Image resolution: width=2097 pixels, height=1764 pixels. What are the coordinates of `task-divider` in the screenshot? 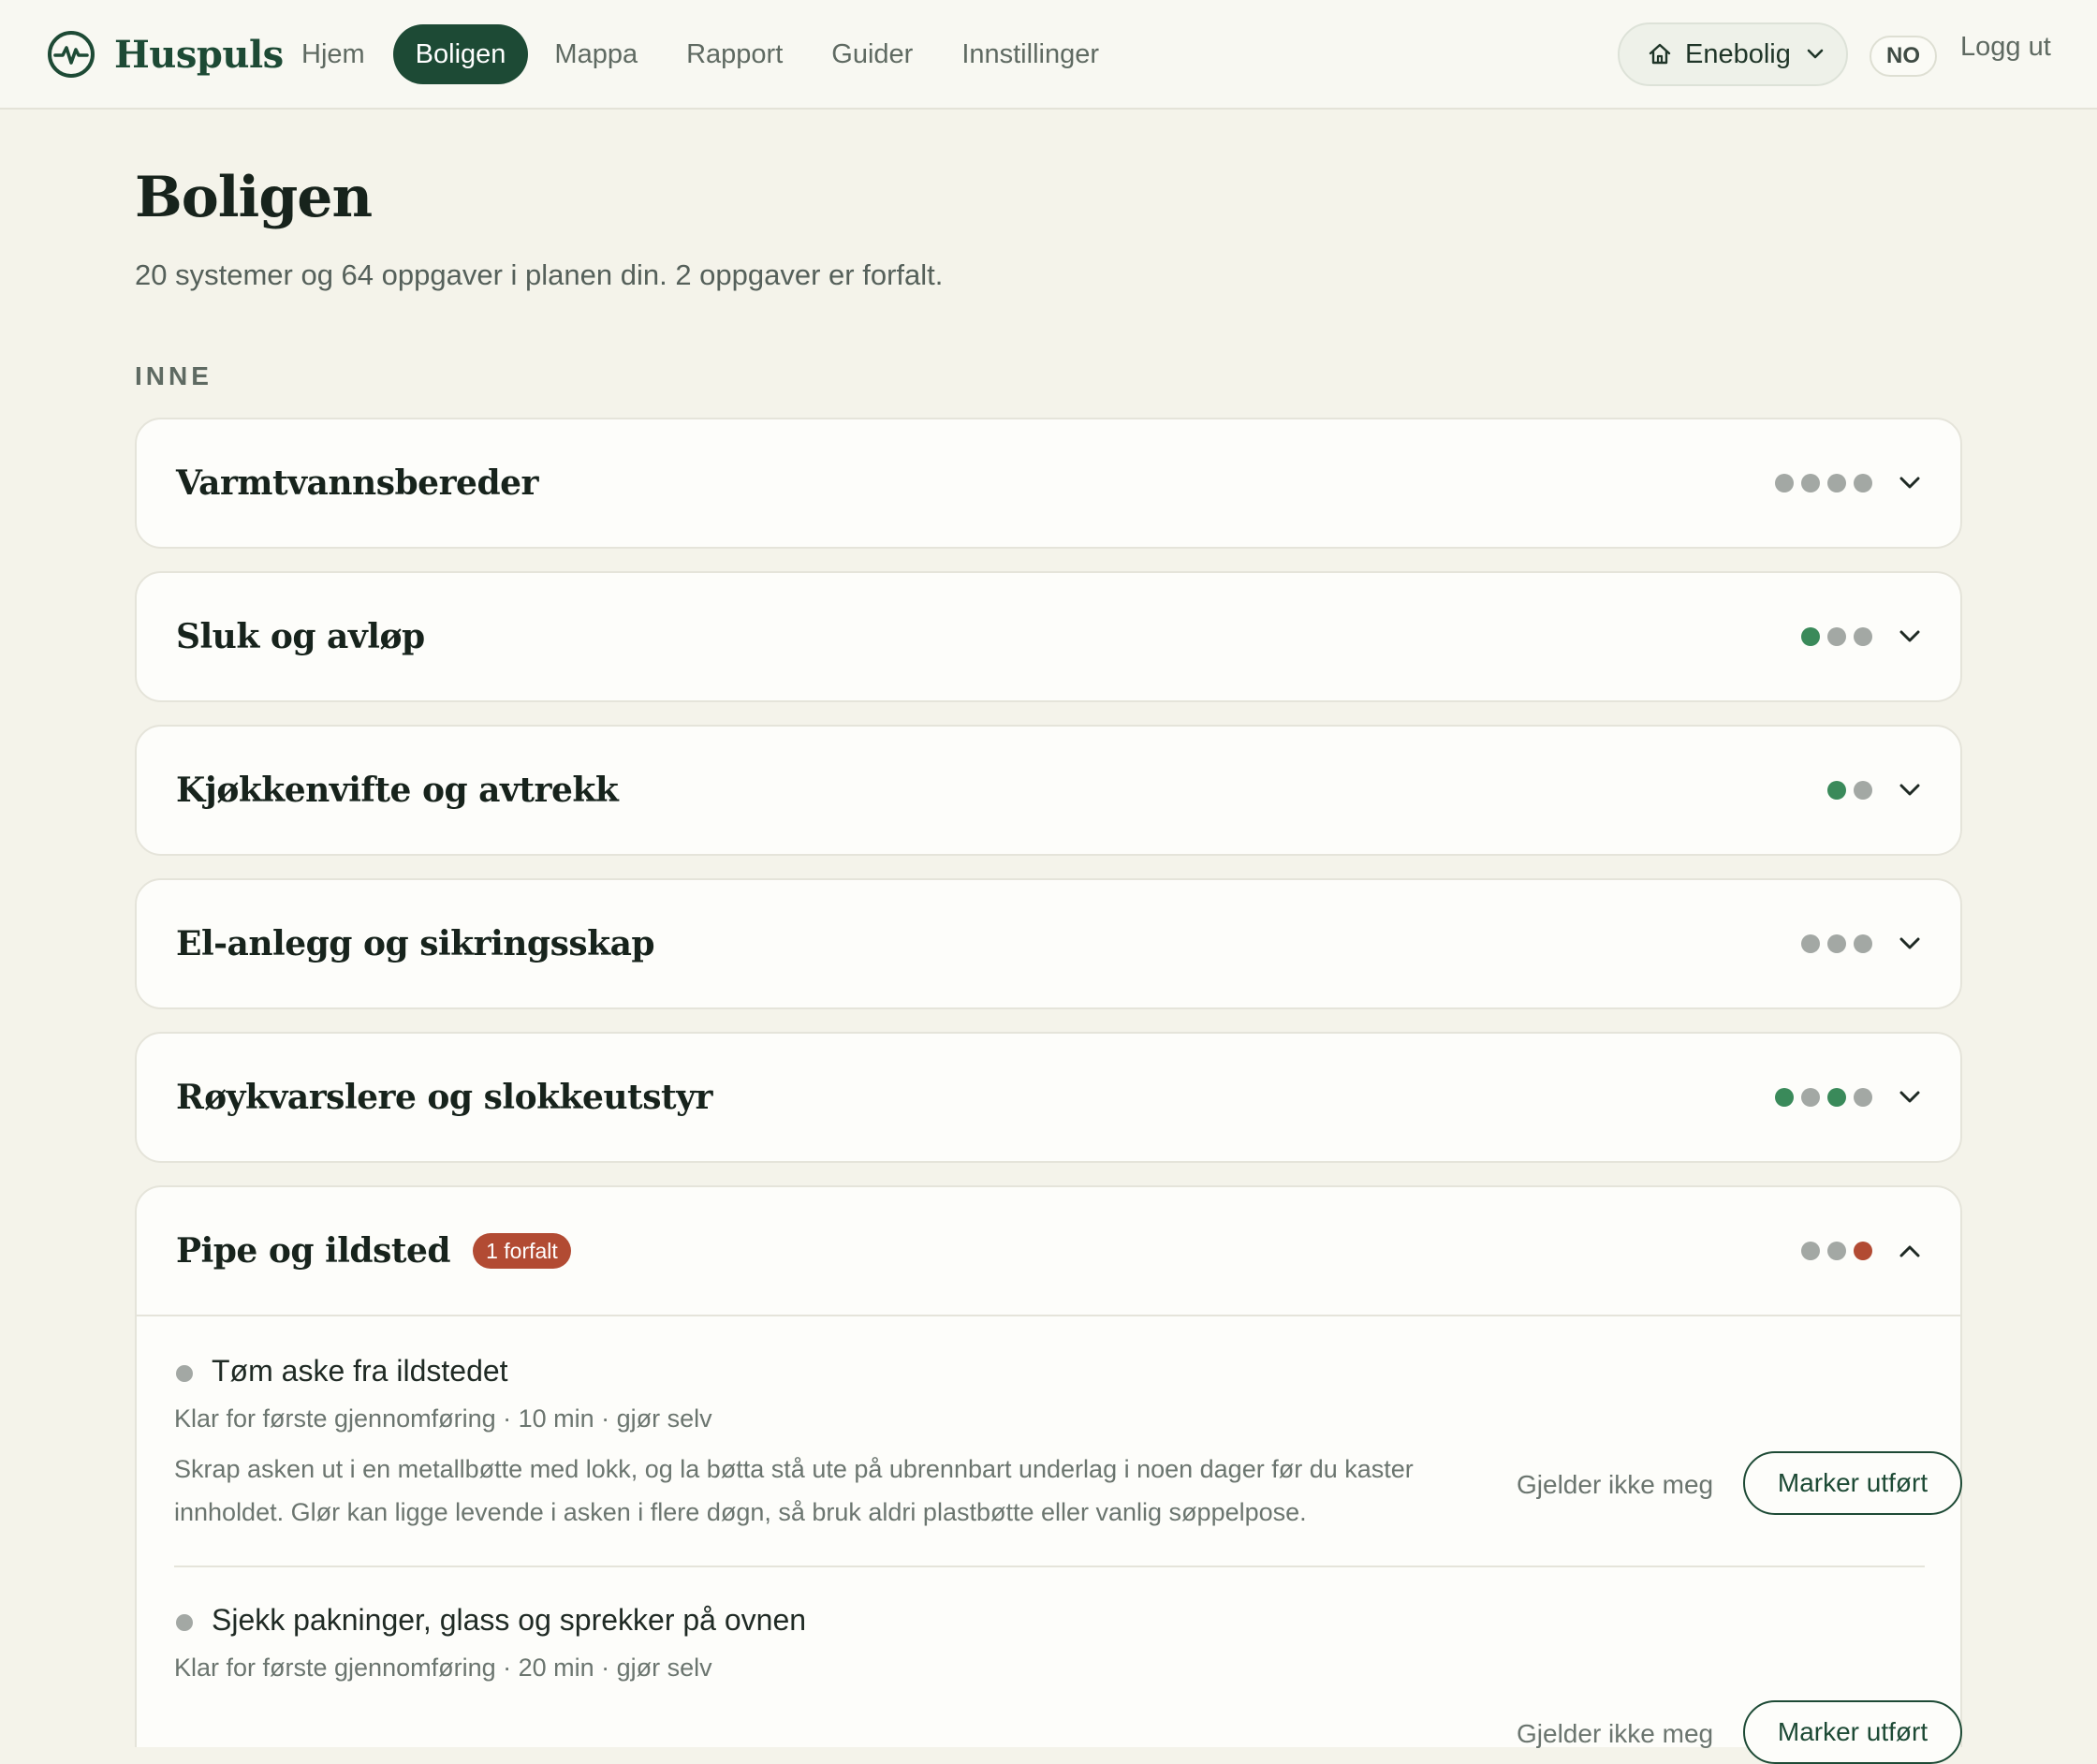 It's located at (1049, 1567).